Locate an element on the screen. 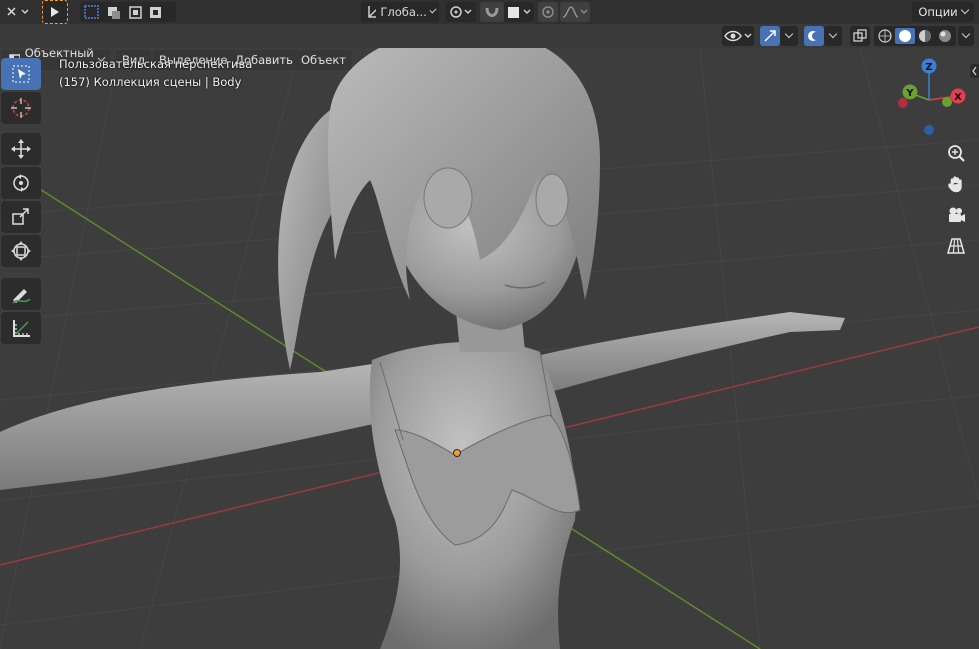  shading-icons is located at coordinates (914, 36).